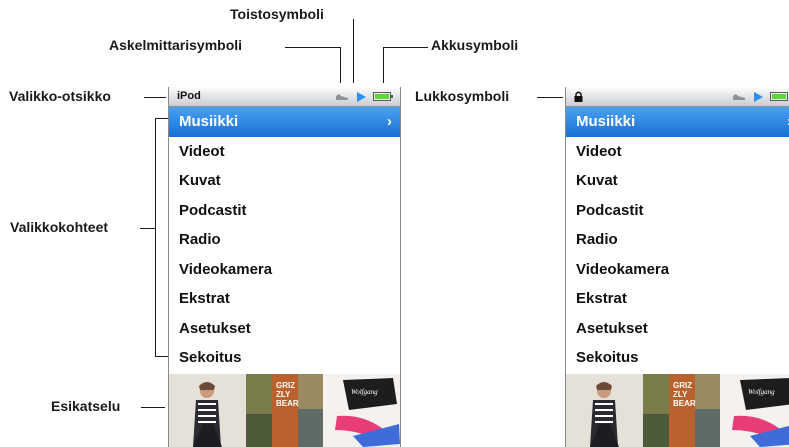 This screenshot has height=447, width=789. What do you see at coordinates (59, 227) in the screenshot?
I see `callout-valikkokohteet: Valikkokohteet` at bounding box center [59, 227].